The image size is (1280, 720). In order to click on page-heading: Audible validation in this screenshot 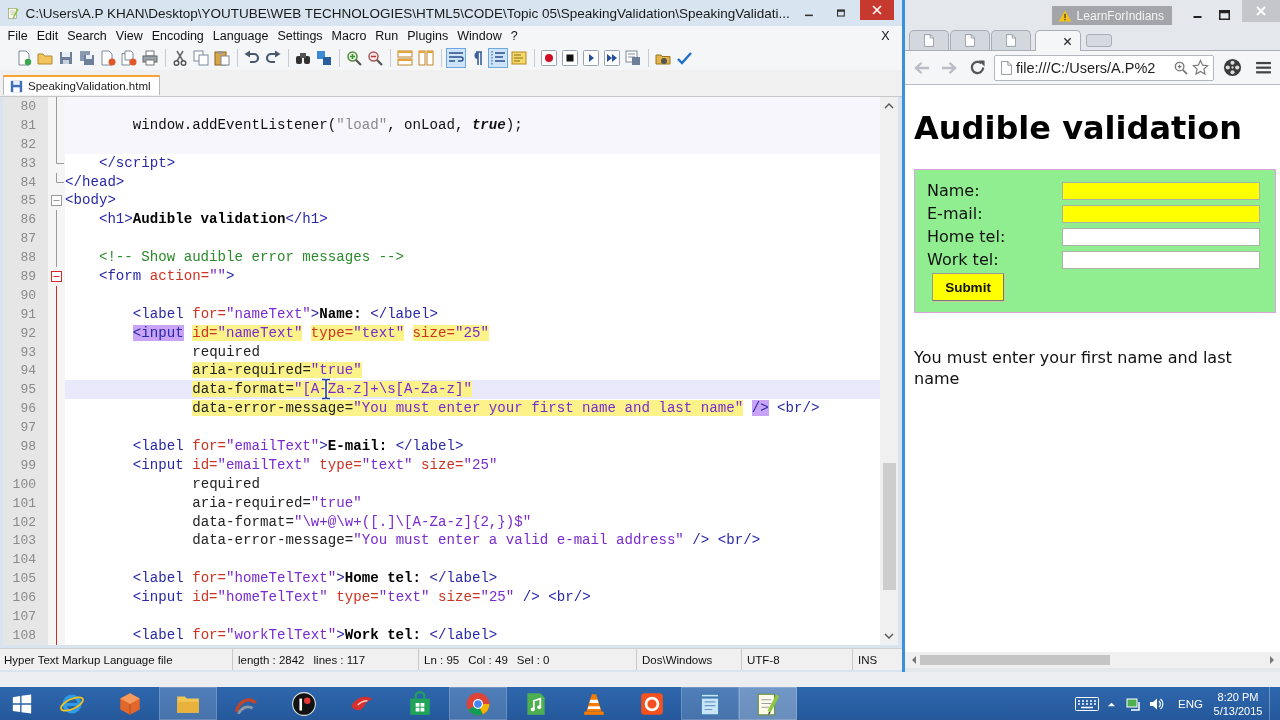, I will do `click(1079, 128)`.